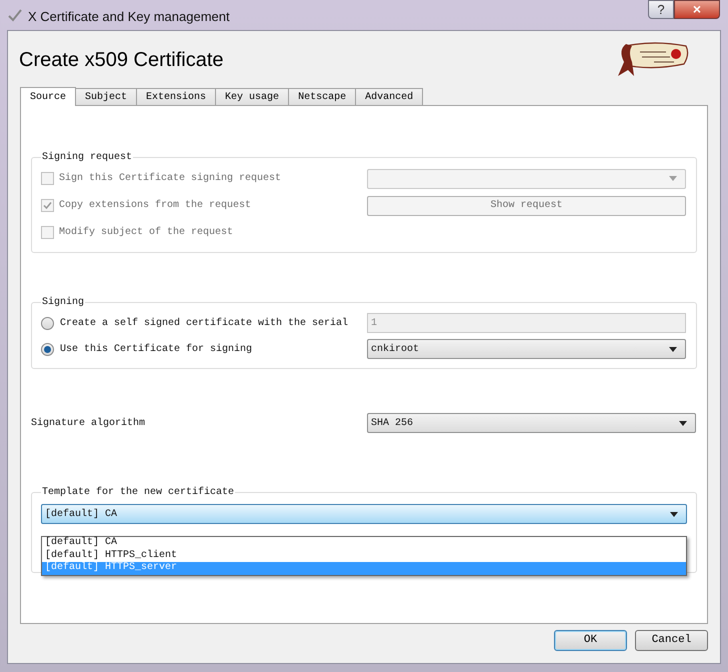  What do you see at coordinates (106, 96) in the screenshot?
I see `tab: Subject` at bounding box center [106, 96].